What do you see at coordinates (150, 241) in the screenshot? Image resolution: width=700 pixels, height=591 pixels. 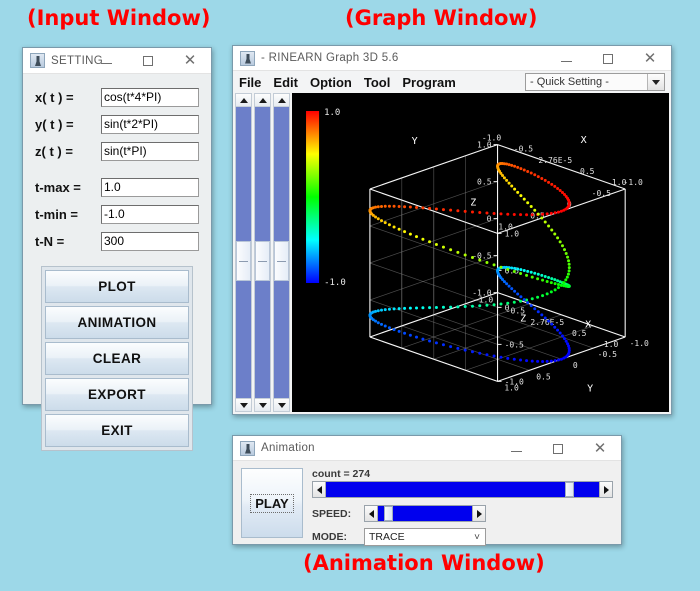 I see `tn-input: 300` at bounding box center [150, 241].